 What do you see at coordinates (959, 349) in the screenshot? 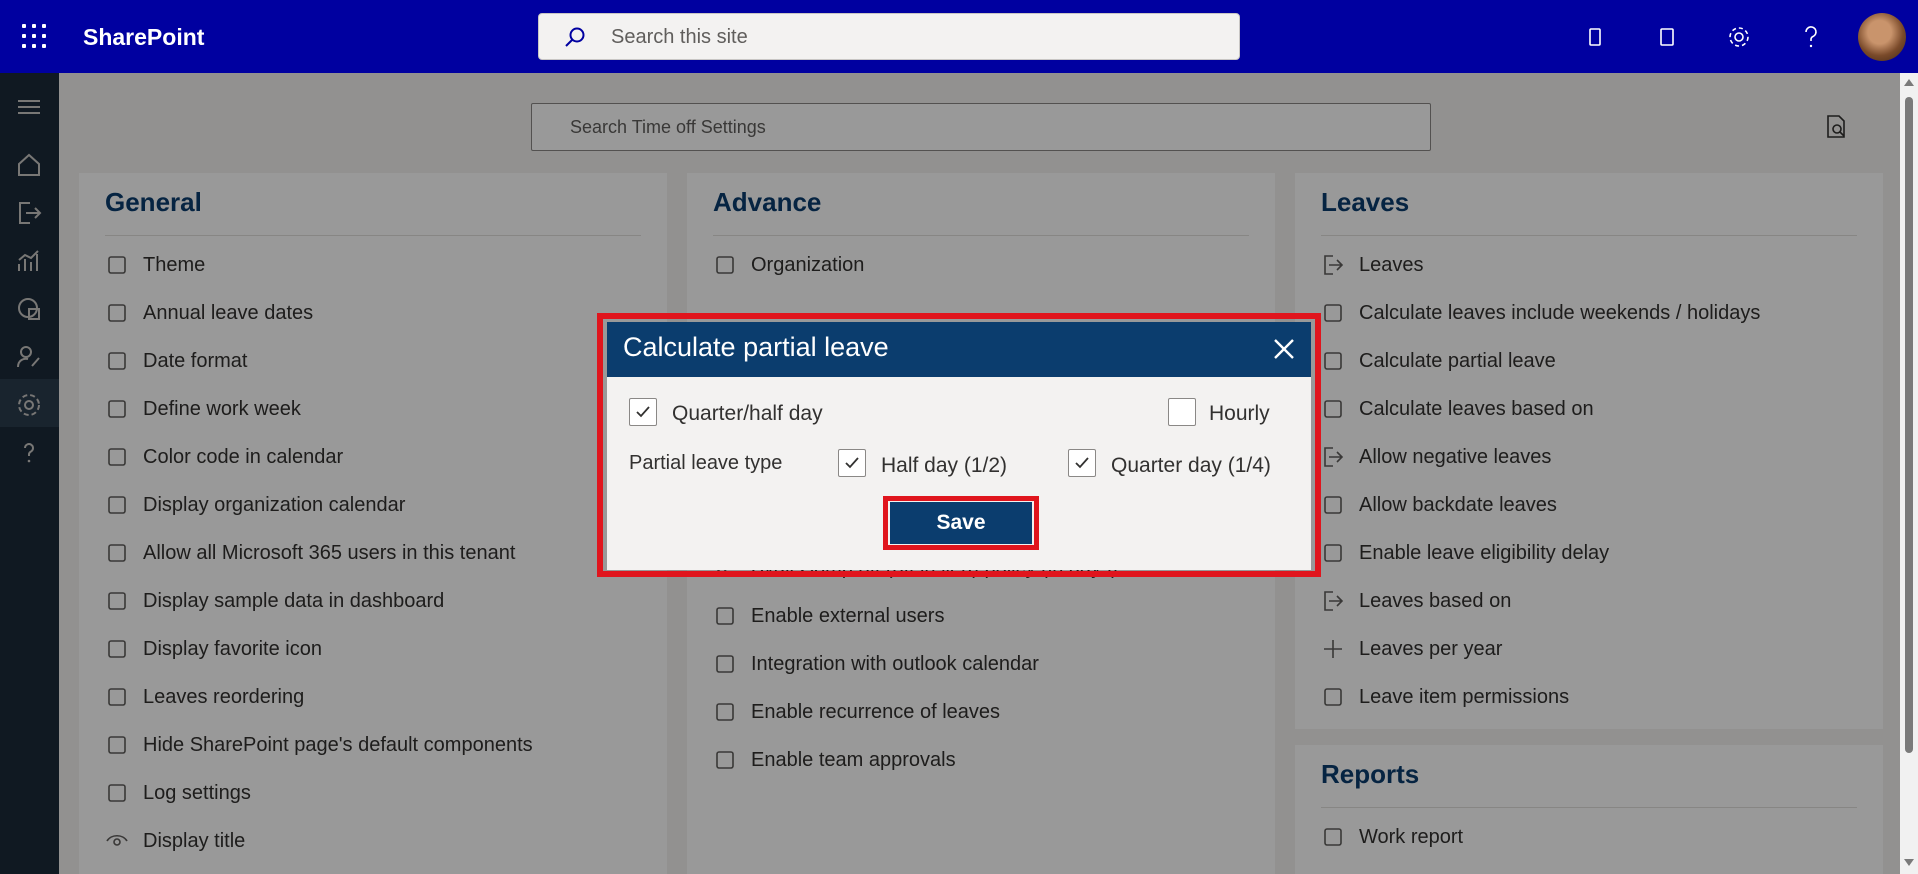
I see `dialog-header: Calculate partial leave` at bounding box center [959, 349].